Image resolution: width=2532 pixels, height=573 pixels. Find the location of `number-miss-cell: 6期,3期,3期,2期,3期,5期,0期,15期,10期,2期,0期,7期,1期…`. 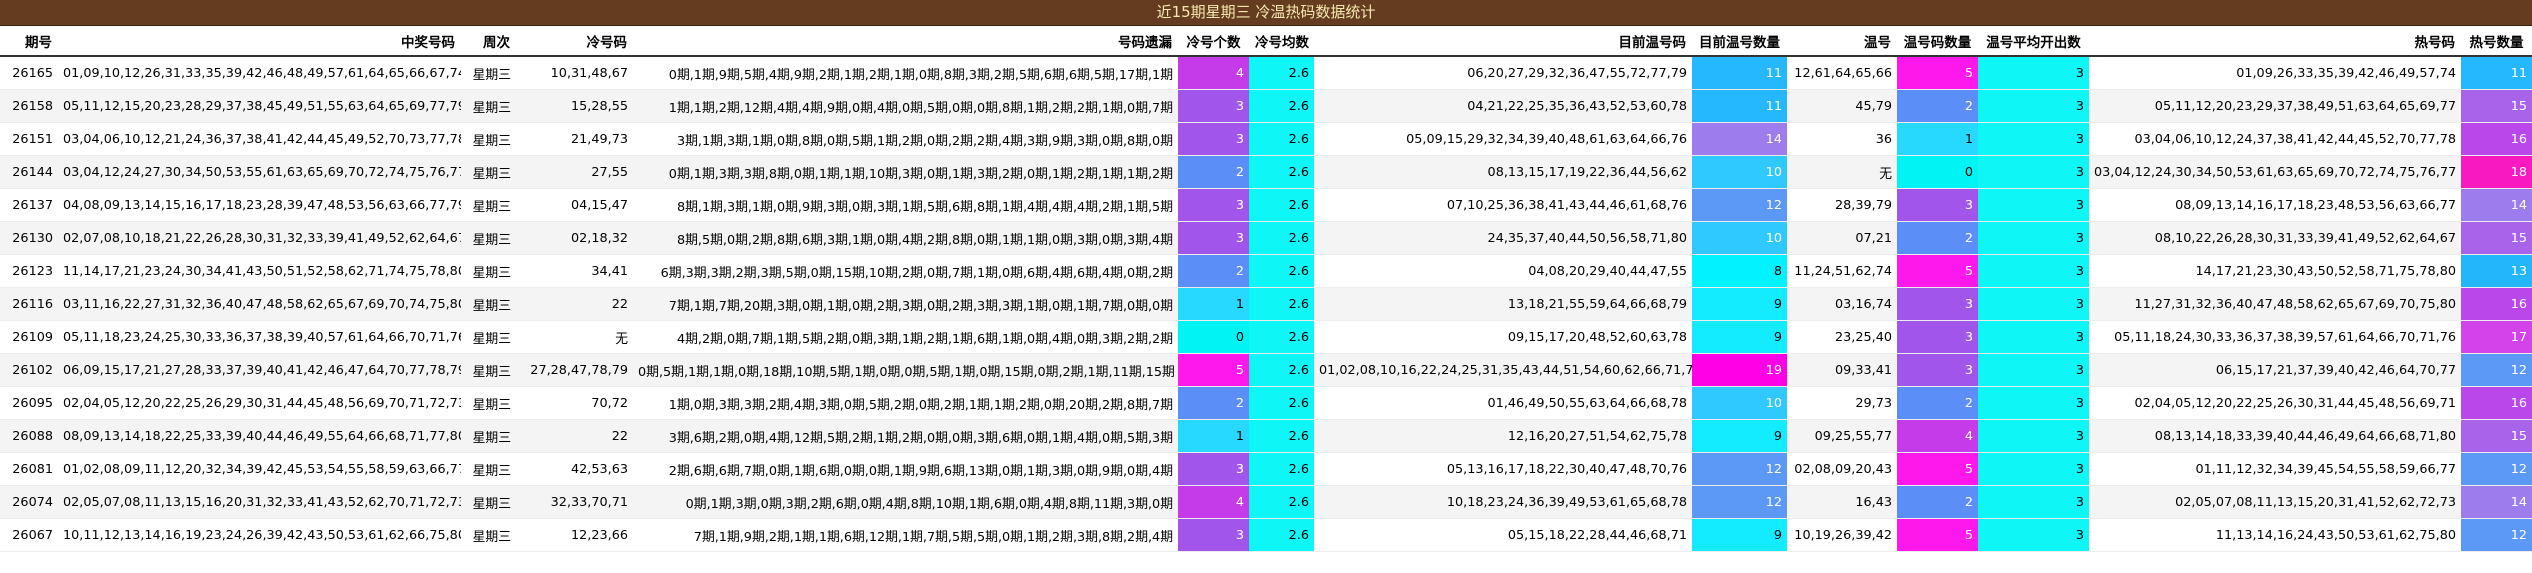

number-miss-cell: 6期,3期,3期,2期,3期,5期,0期,15期,10期,2期,0期,7期,1期… is located at coordinates (905, 271).